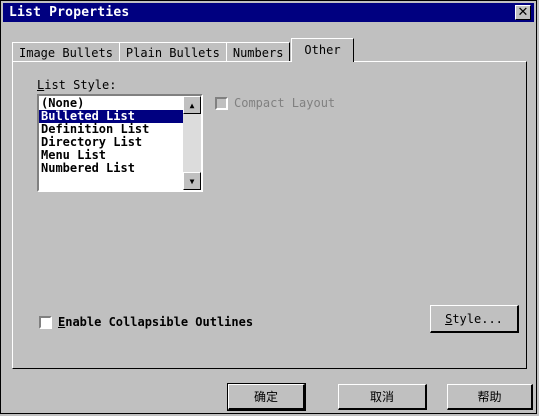 This screenshot has height=416, width=539. What do you see at coordinates (172, 52) in the screenshot?
I see `tab-plain-bullets: Plain Bullets` at bounding box center [172, 52].